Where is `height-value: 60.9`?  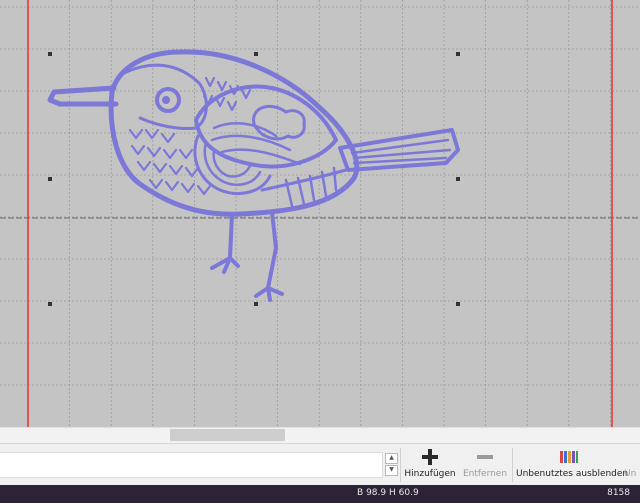
height-value: 60.9 is located at coordinates (408, 493).